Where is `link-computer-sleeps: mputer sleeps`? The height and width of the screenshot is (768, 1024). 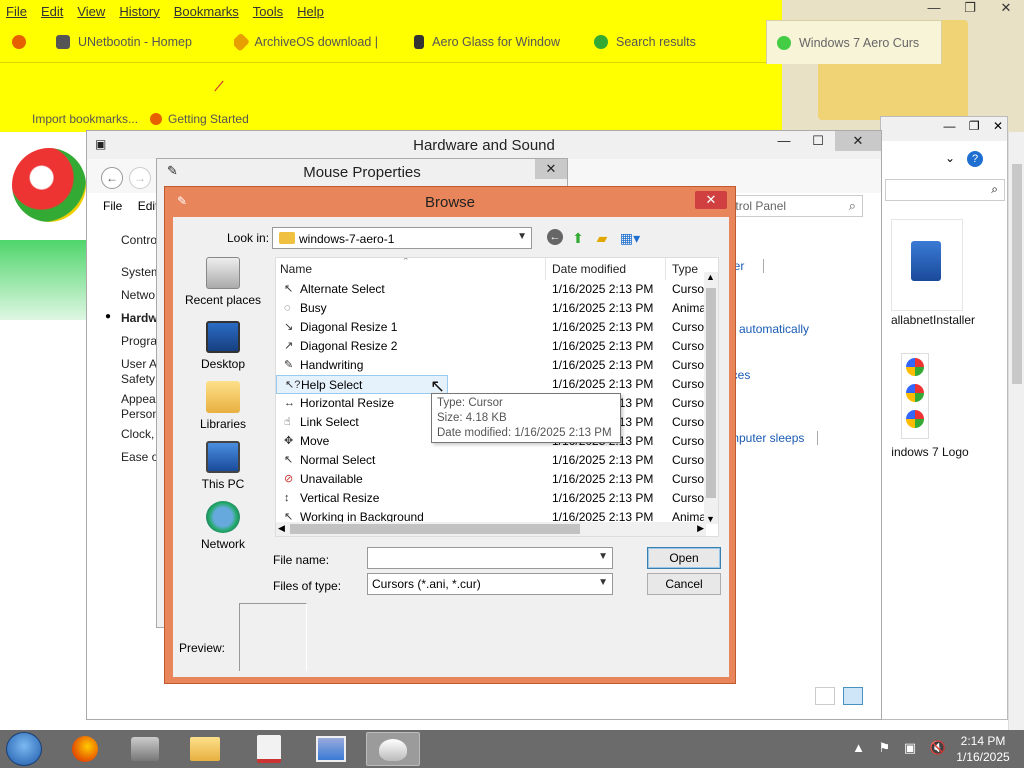
link-computer-sleeps: mputer sleeps is located at coordinates (766, 438).